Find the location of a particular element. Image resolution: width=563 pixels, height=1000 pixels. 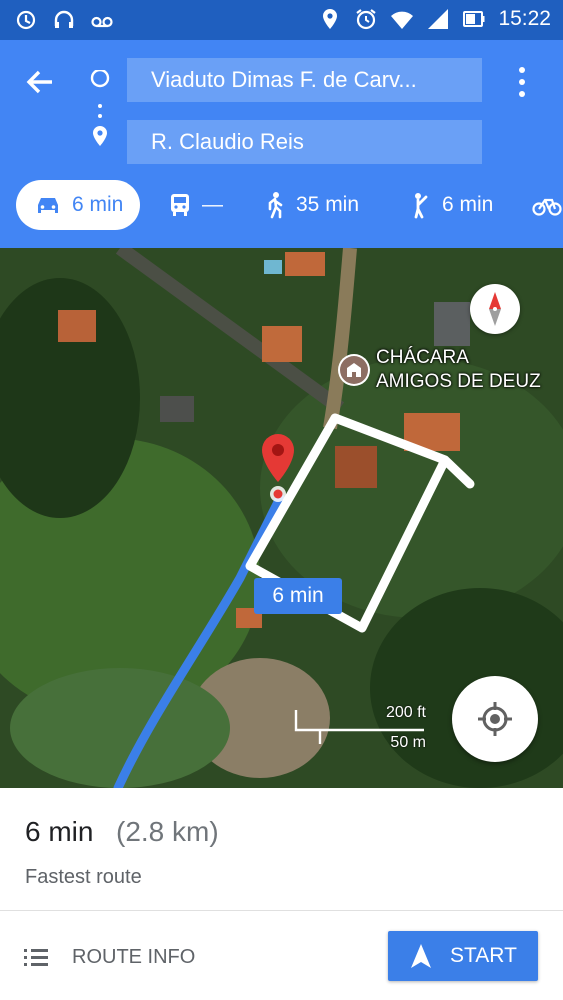

ride-time: 6 min is located at coordinates (468, 204).